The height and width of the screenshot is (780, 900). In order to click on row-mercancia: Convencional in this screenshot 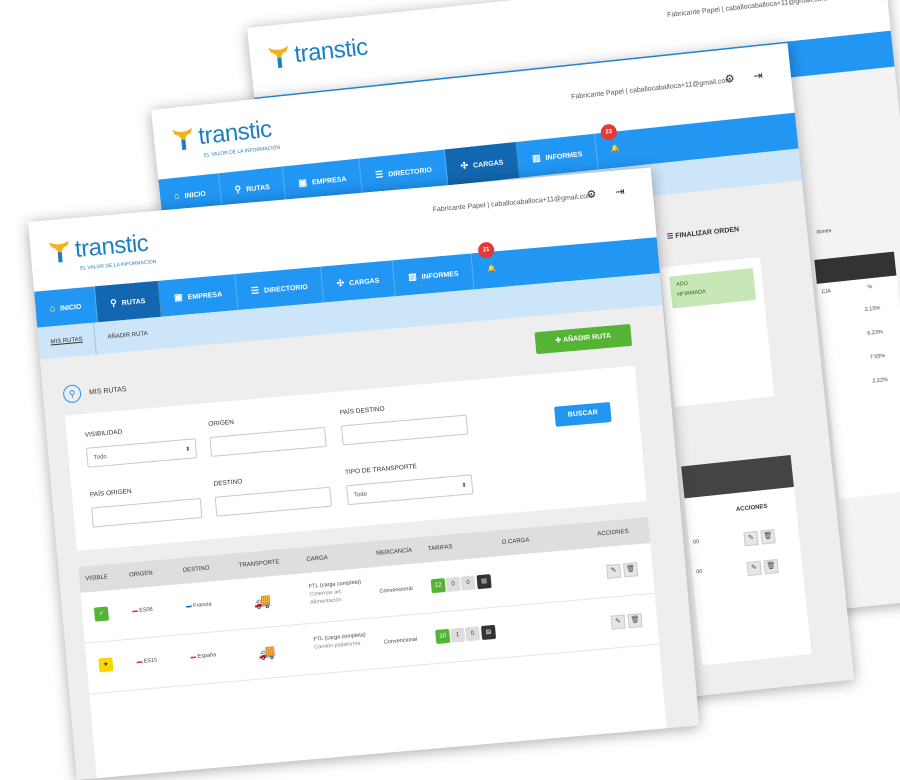, I will do `click(400, 641)`.